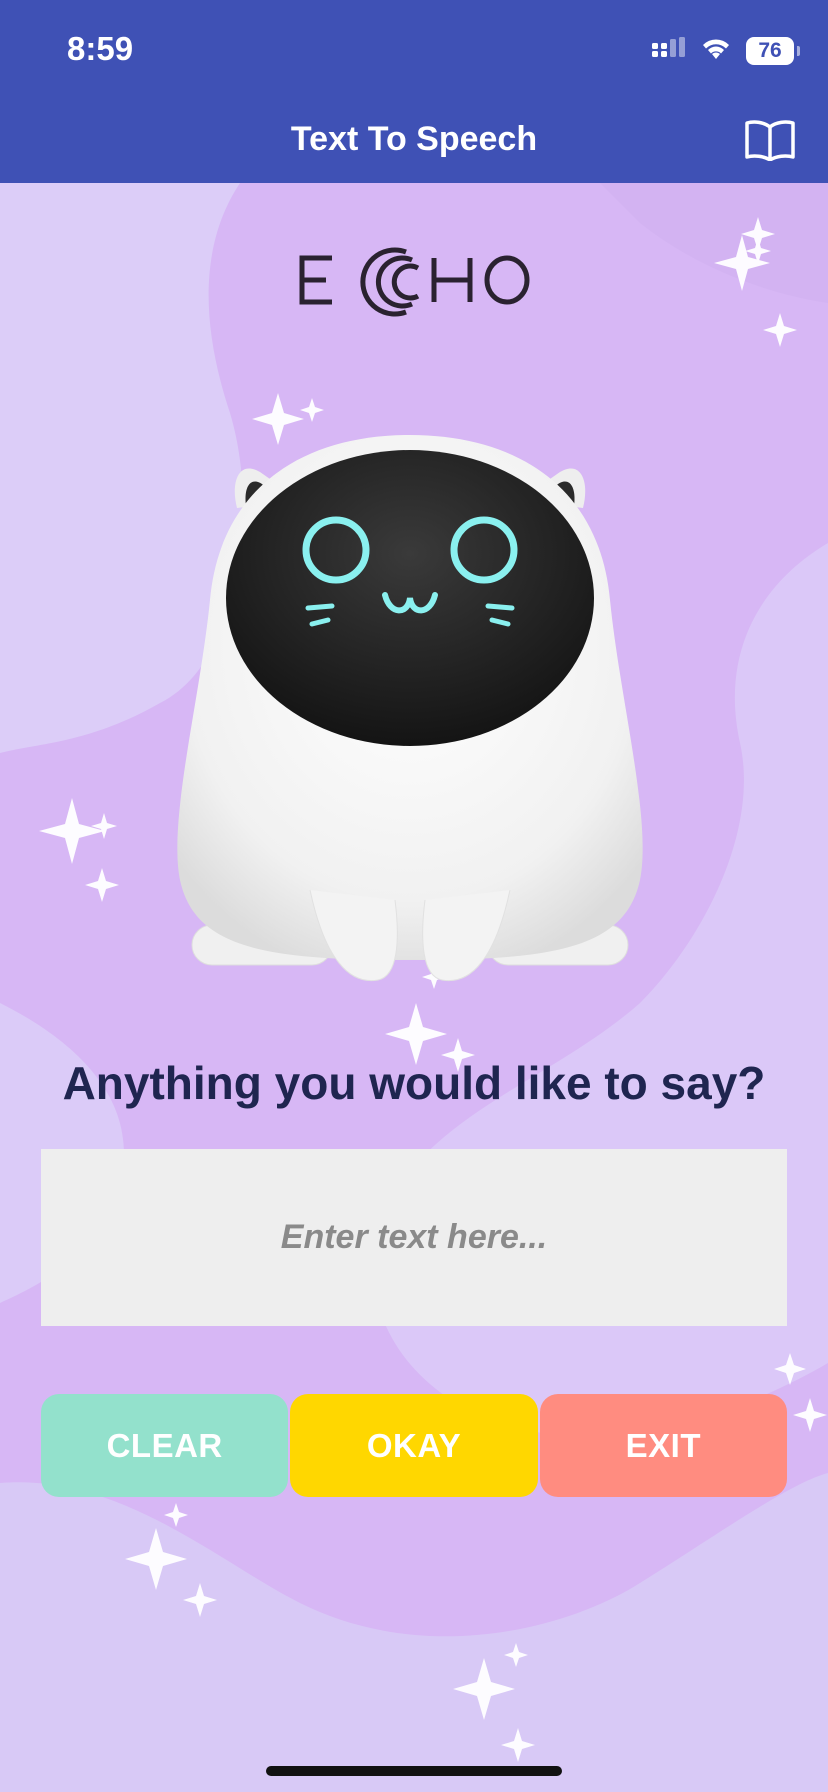 The image size is (828, 1792). I want to click on page-title: Text To Speech, so click(414, 139).